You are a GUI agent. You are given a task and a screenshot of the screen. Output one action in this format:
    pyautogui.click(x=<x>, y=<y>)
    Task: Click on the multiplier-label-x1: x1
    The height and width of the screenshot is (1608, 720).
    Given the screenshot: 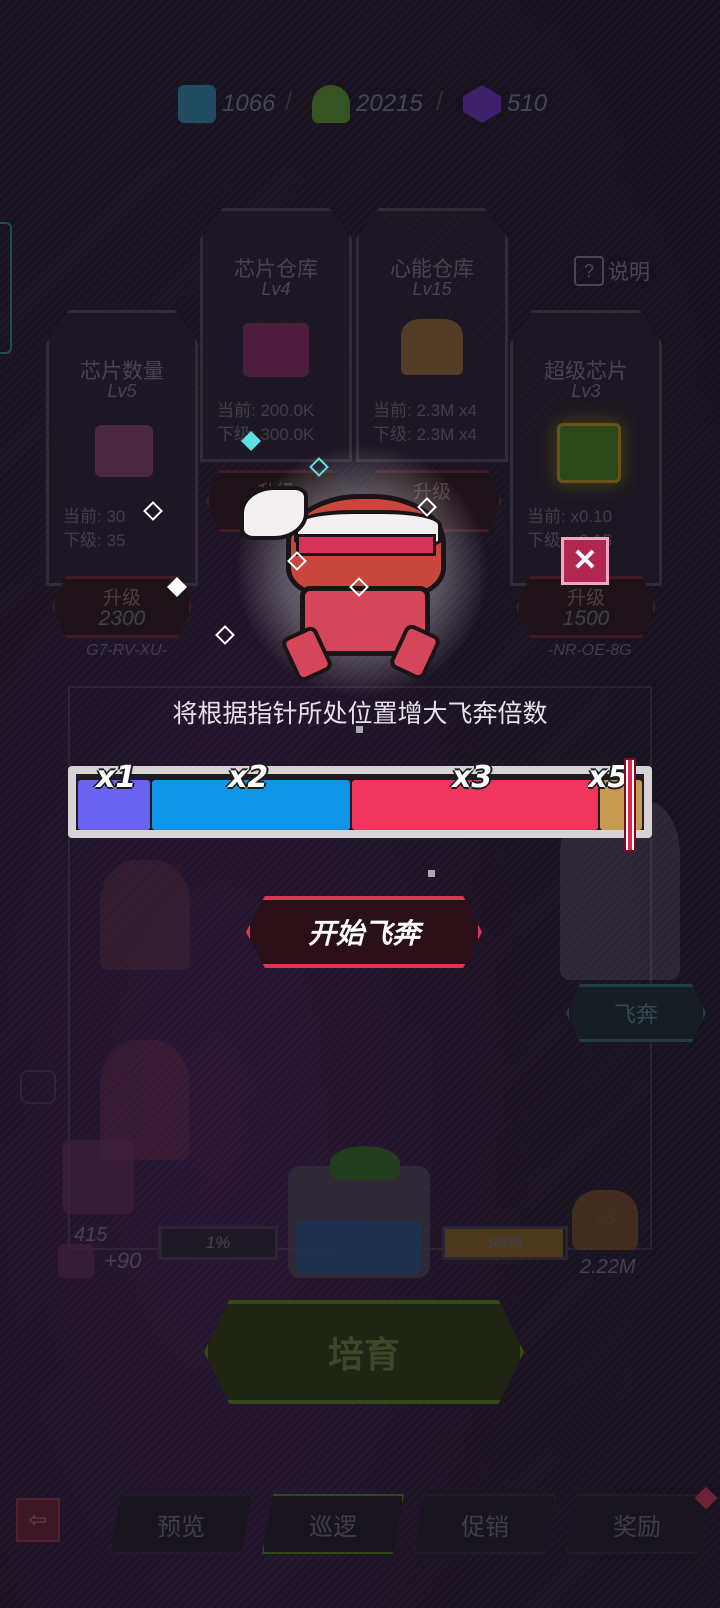 What is the action you would take?
    pyautogui.click(x=116, y=777)
    